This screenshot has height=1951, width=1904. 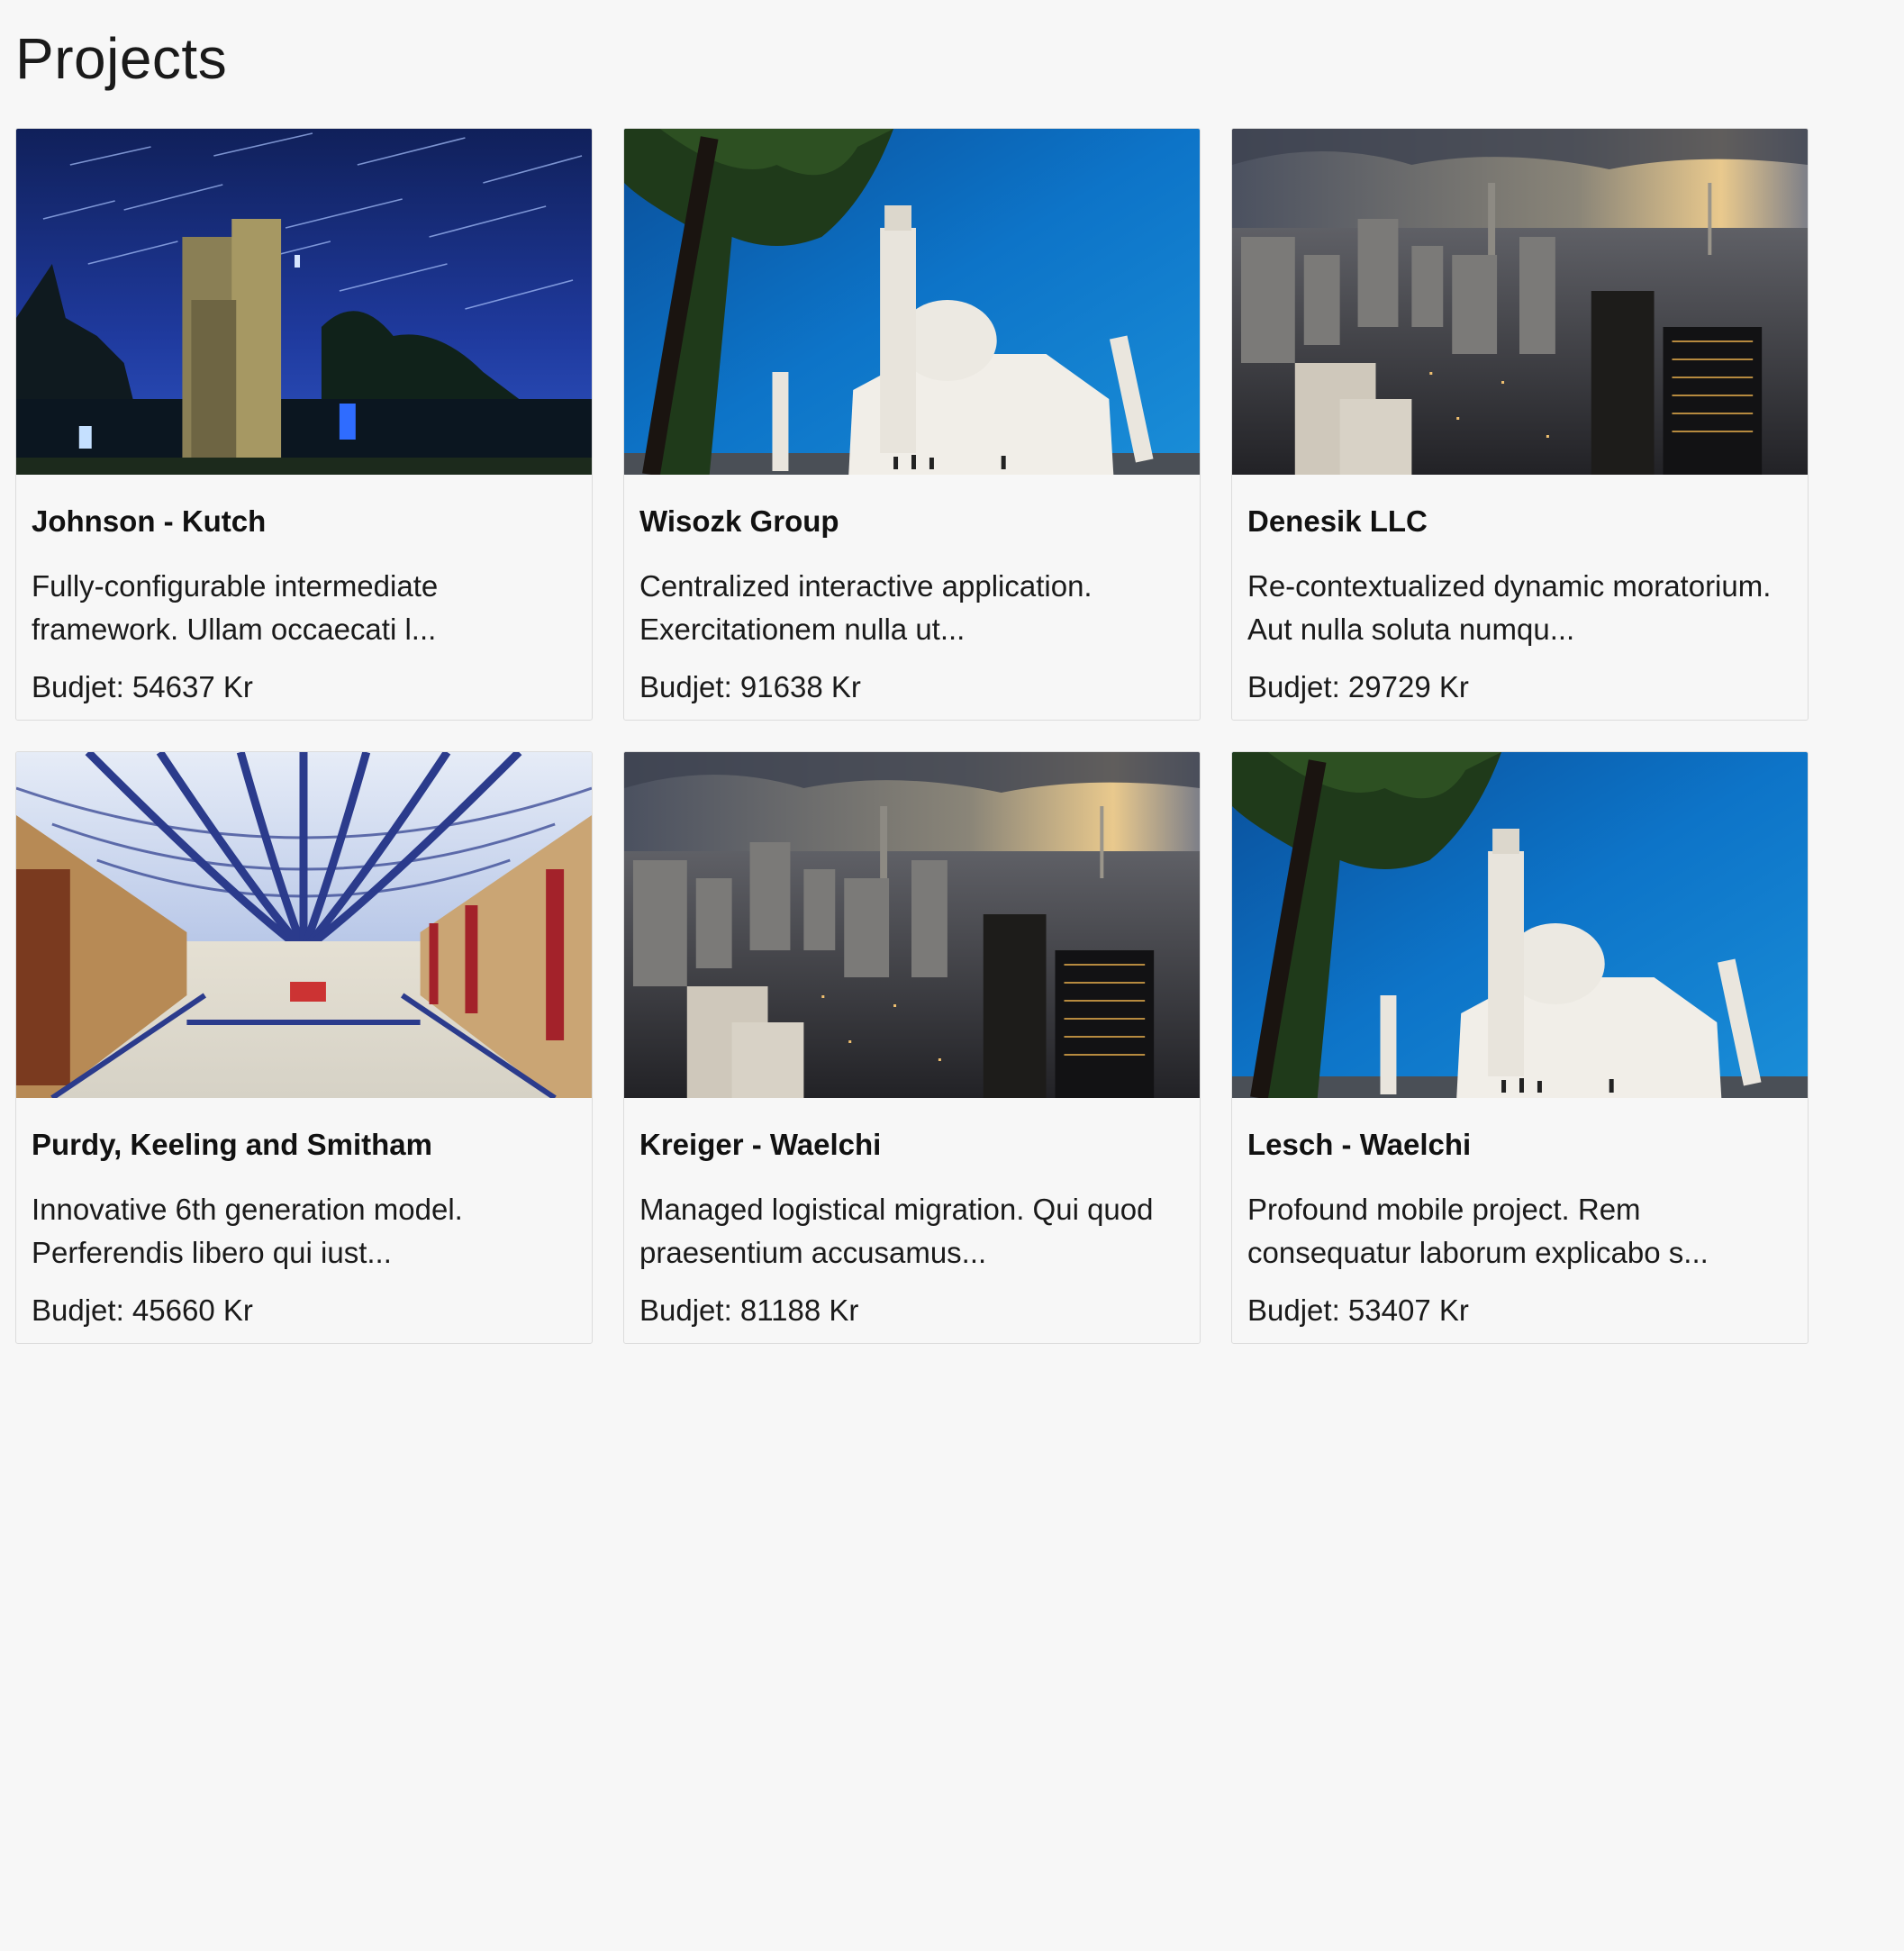 I want to click on project-budget: Budjet: 81188 Kr, so click(x=749, y=1310).